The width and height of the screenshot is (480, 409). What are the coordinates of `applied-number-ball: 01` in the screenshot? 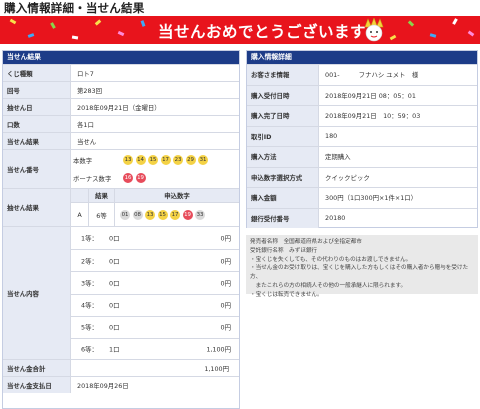 It's located at (125, 215).